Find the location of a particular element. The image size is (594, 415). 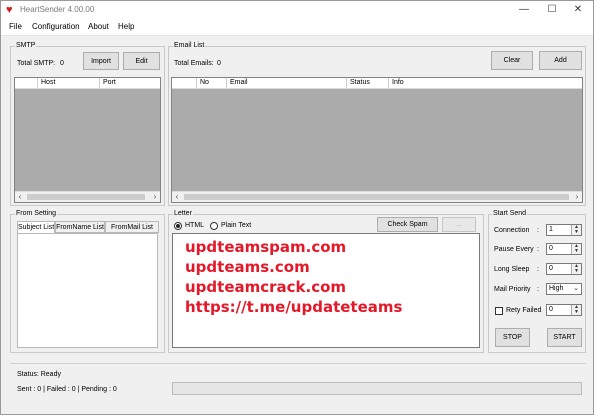

connection-stepper: 1 ▲ ▼ is located at coordinates (564, 230).